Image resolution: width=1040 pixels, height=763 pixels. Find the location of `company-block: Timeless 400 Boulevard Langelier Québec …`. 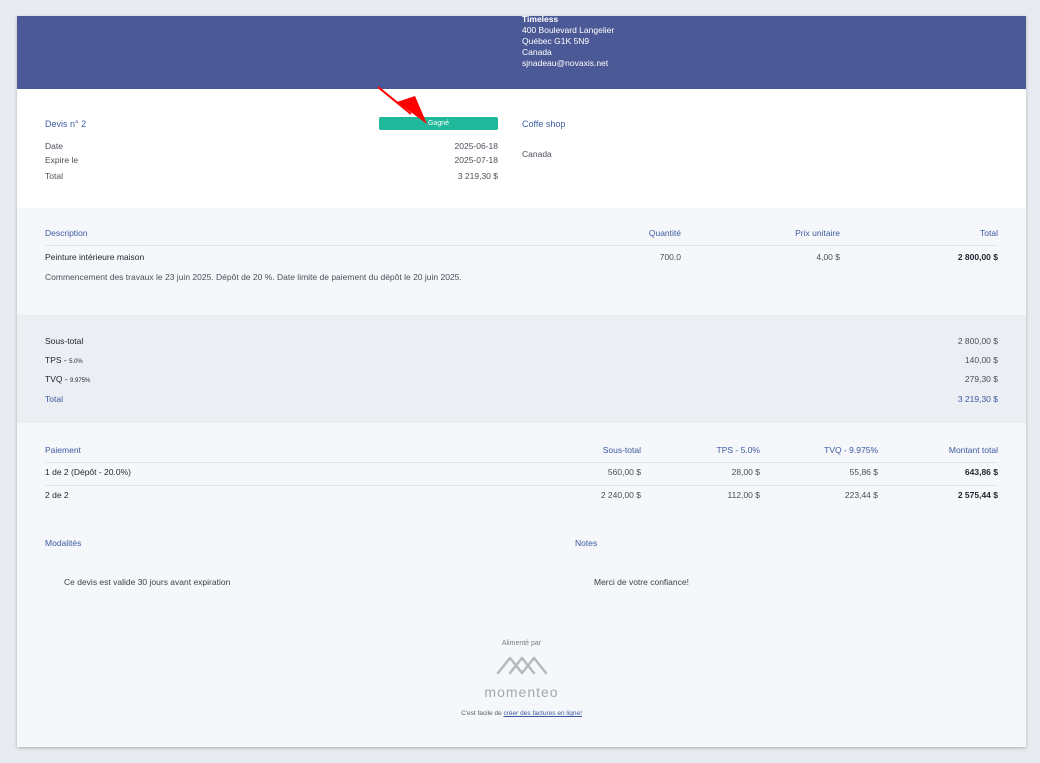

company-block: Timeless 400 Boulevard Langelier Québec … is located at coordinates (568, 41).